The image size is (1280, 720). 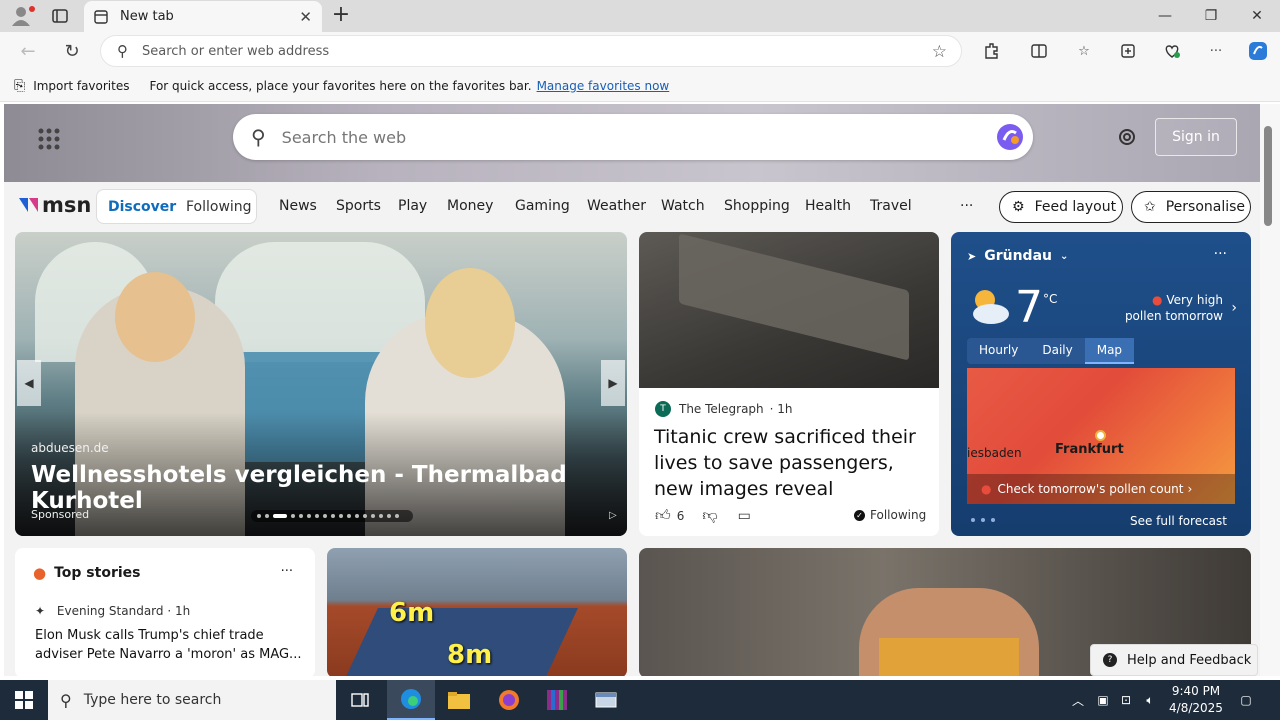 I want to click on collections-icon, so click(x=1128, y=51).